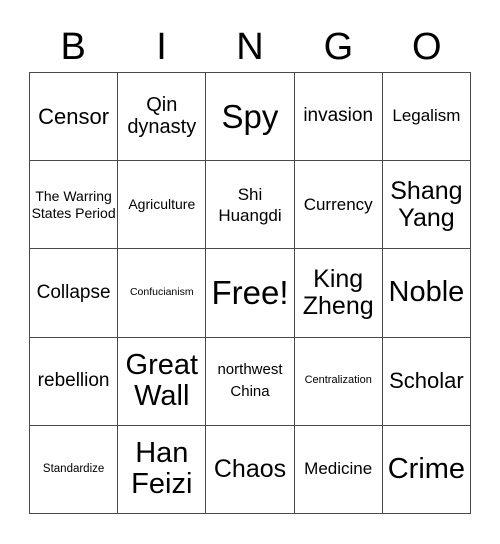  I want to click on bingo-header: B I N G O, so click(250, 47).